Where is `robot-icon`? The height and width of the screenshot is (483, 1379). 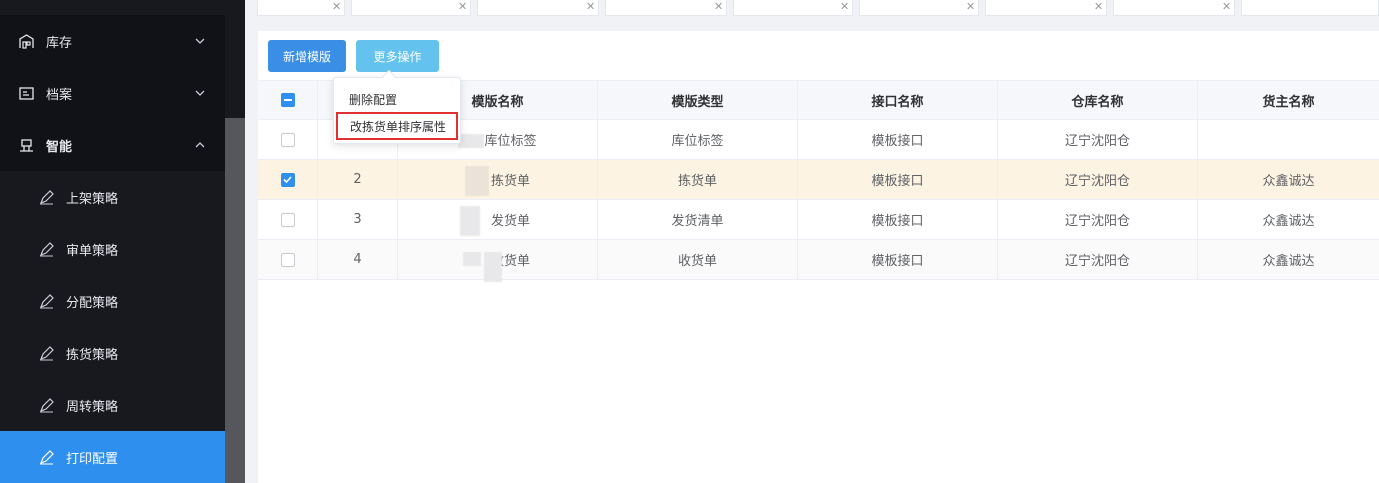
robot-icon is located at coordinates (26, 145).